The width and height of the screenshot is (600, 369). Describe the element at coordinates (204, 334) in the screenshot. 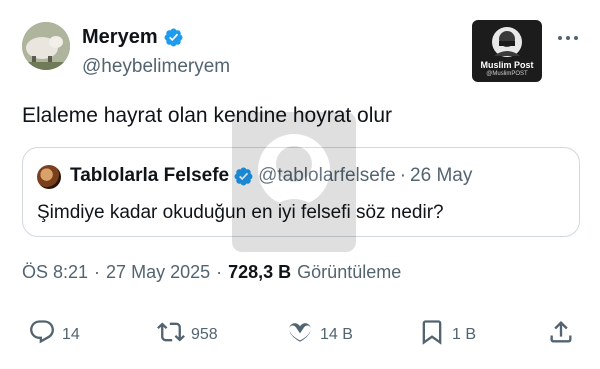

I see `repost-count: 958` at that location.